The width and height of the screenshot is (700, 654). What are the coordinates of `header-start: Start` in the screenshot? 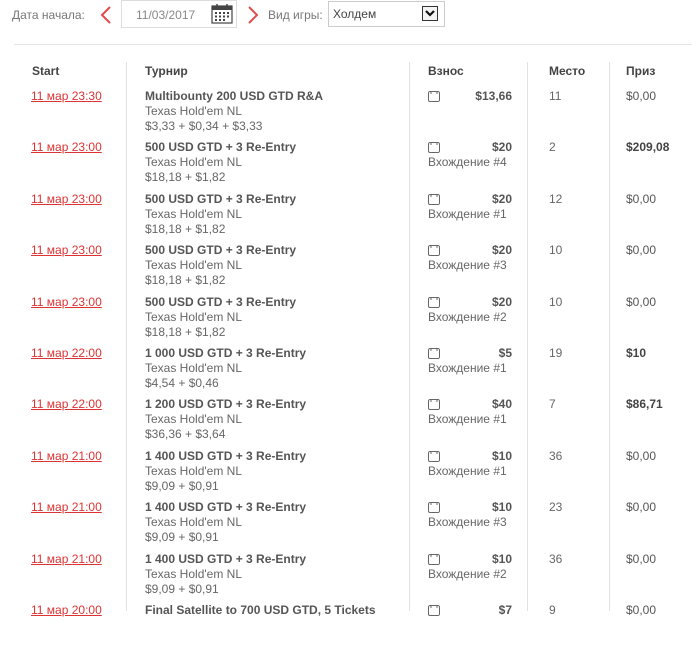 It's located at (45, 71).